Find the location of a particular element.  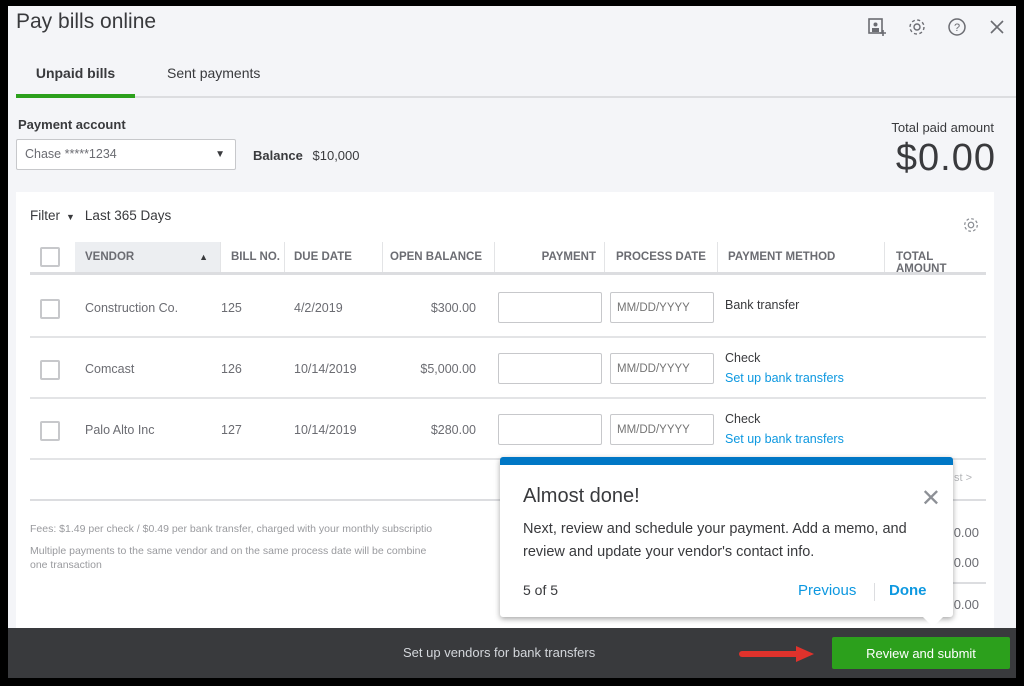

col-process-date: PROCESS DATE is located at coordinates (661, 257).